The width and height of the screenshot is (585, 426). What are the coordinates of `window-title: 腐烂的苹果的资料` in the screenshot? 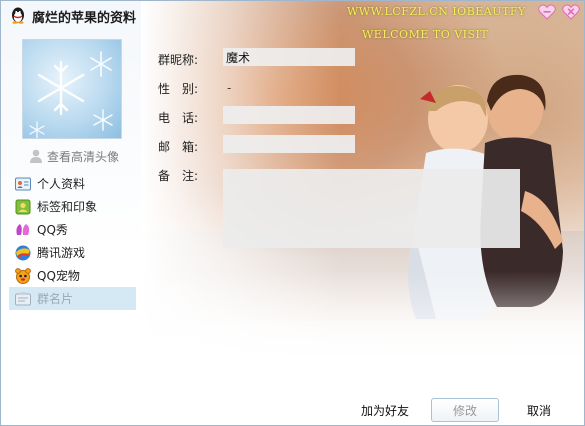 It's located at (84, 18).